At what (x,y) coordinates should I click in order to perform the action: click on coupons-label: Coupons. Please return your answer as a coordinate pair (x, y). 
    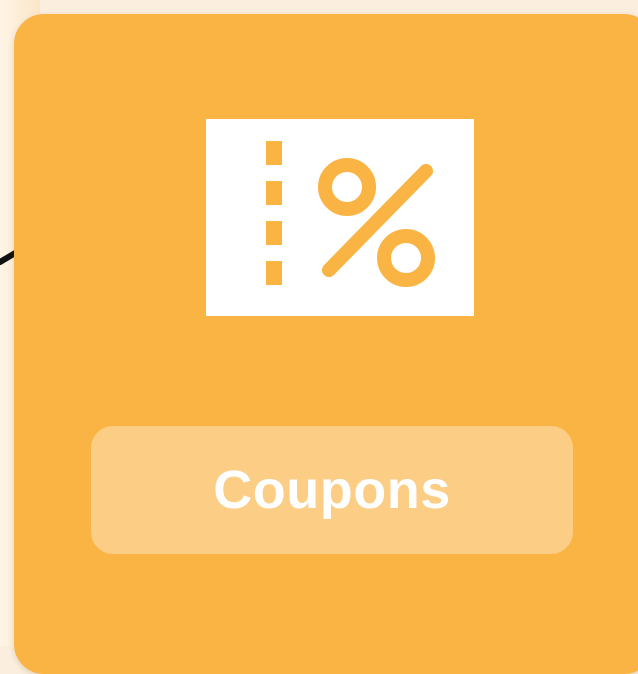
    Looking at the image, I should click on (332, 490).